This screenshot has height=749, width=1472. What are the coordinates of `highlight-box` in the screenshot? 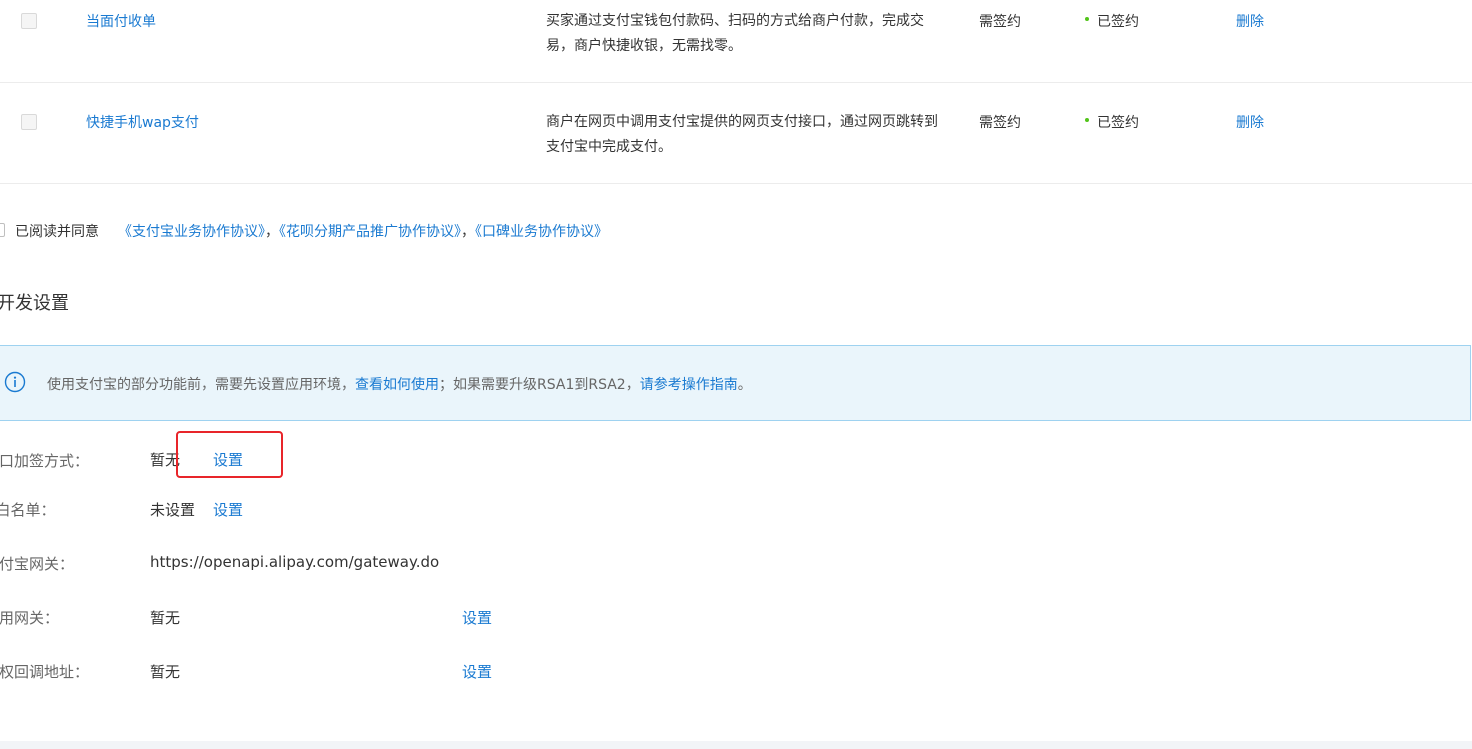 It's located at (229, 454).